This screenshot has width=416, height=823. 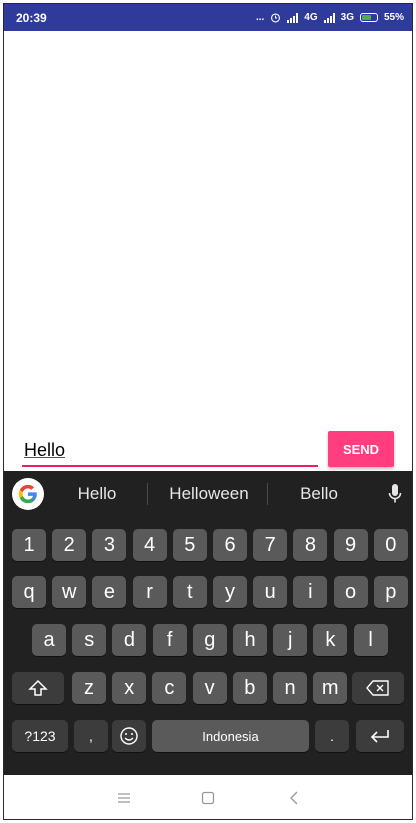 What do you see at coordinates (390, 545) in the screenshot?
I see `key-0: 0` at bounding box center [390, 545].